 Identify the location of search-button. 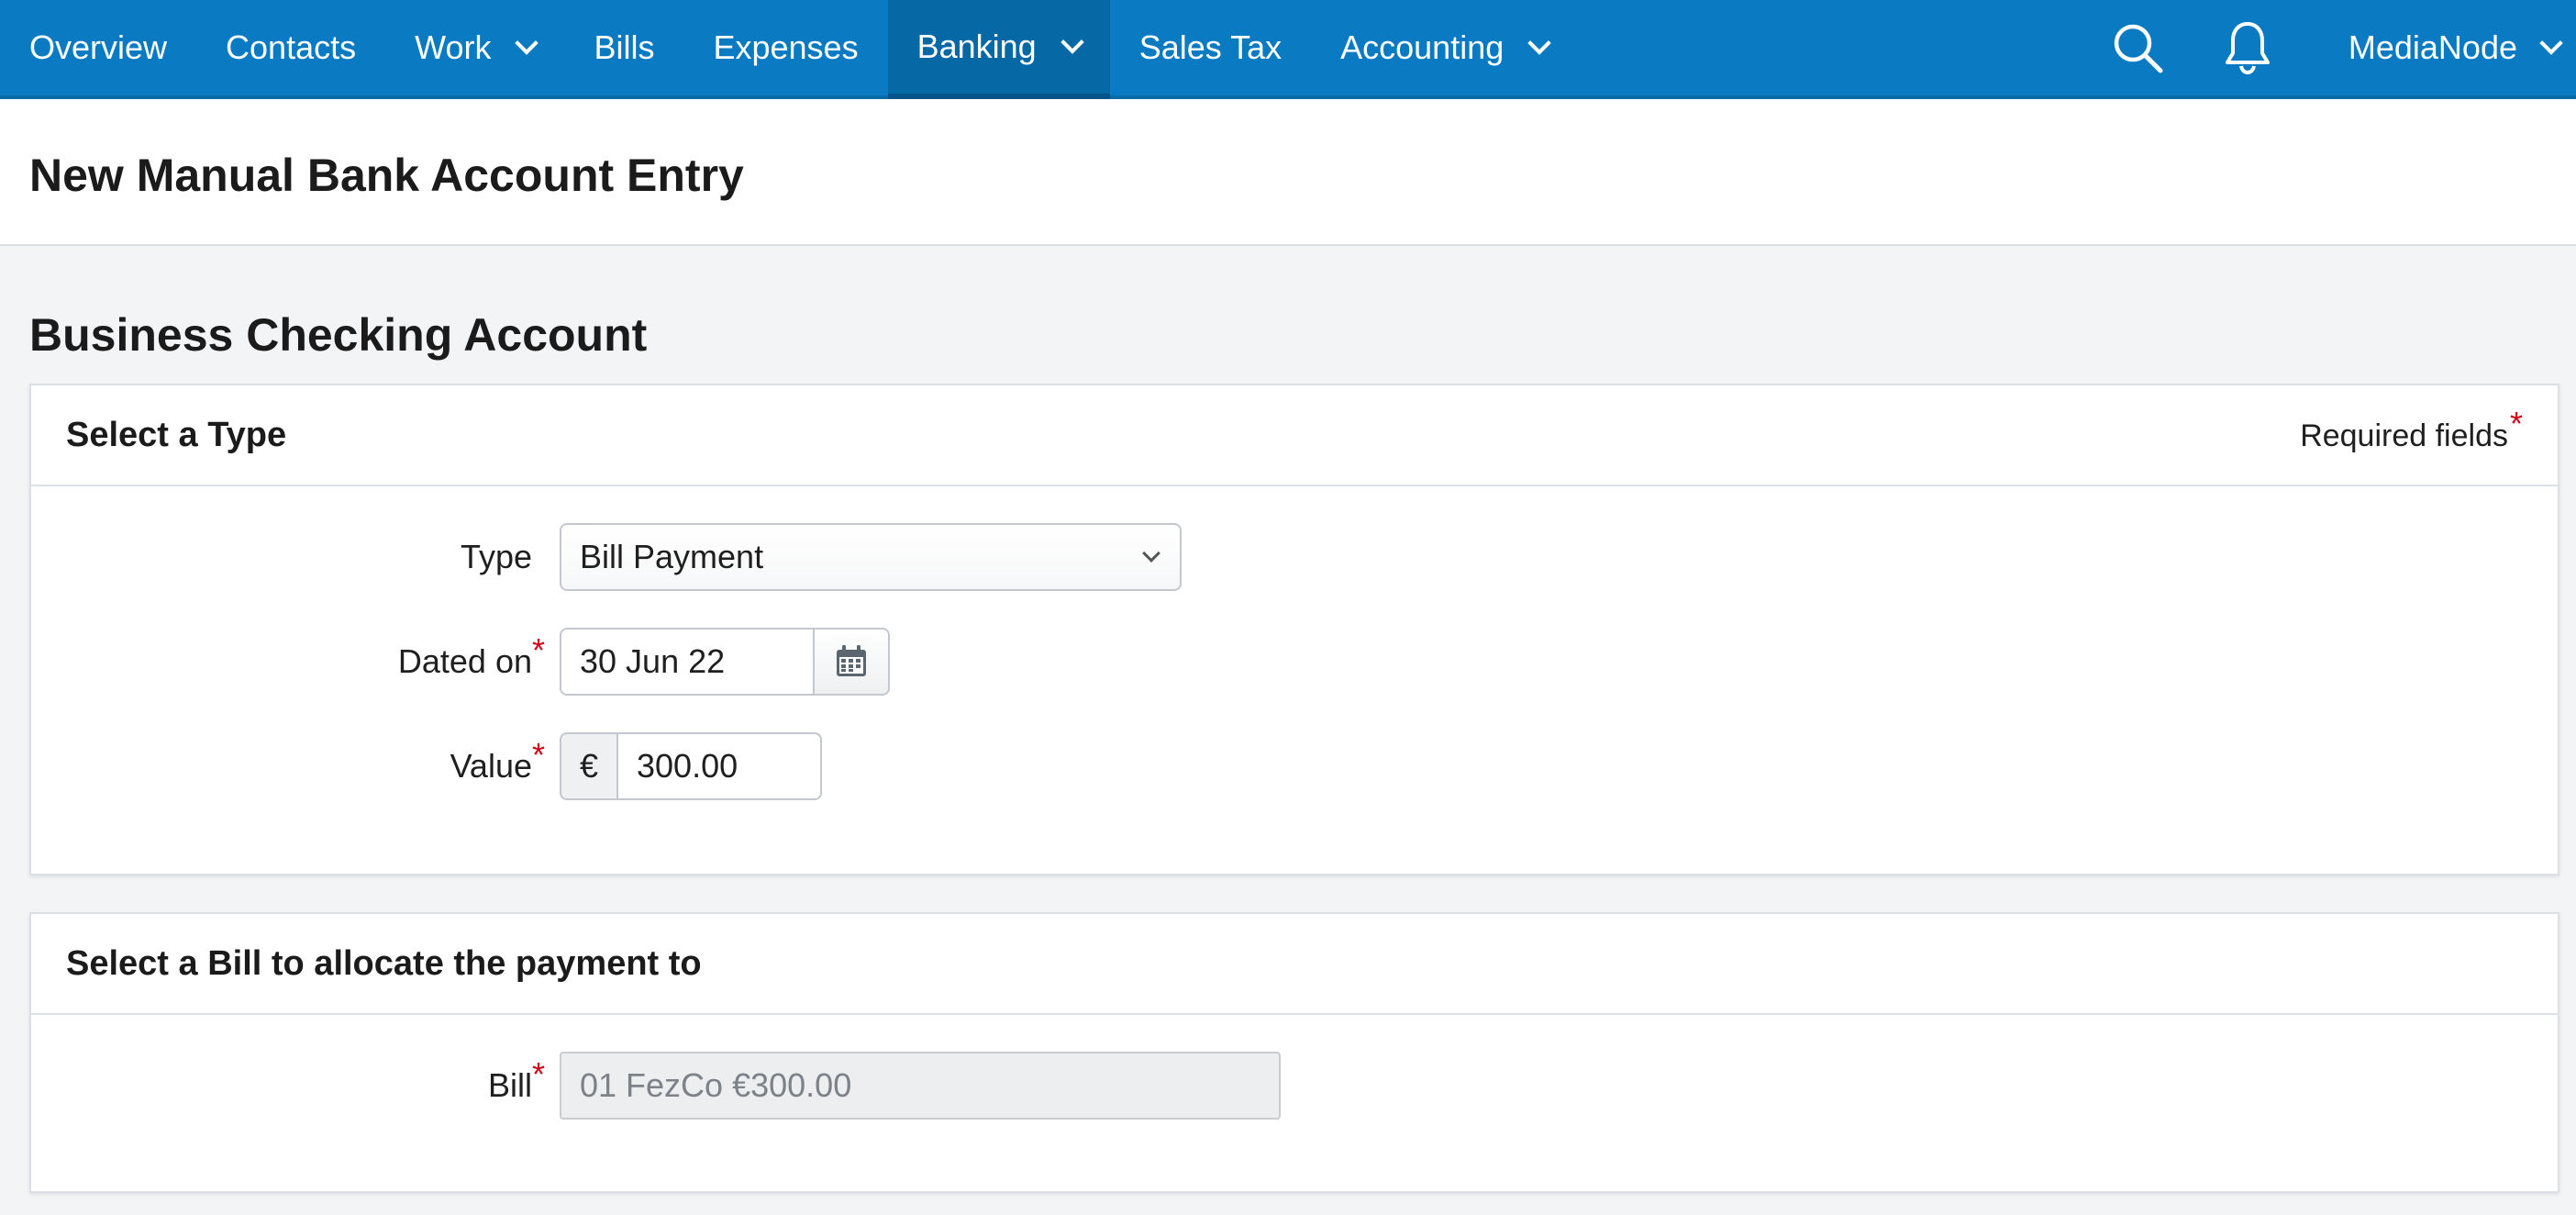
(2137, 47).